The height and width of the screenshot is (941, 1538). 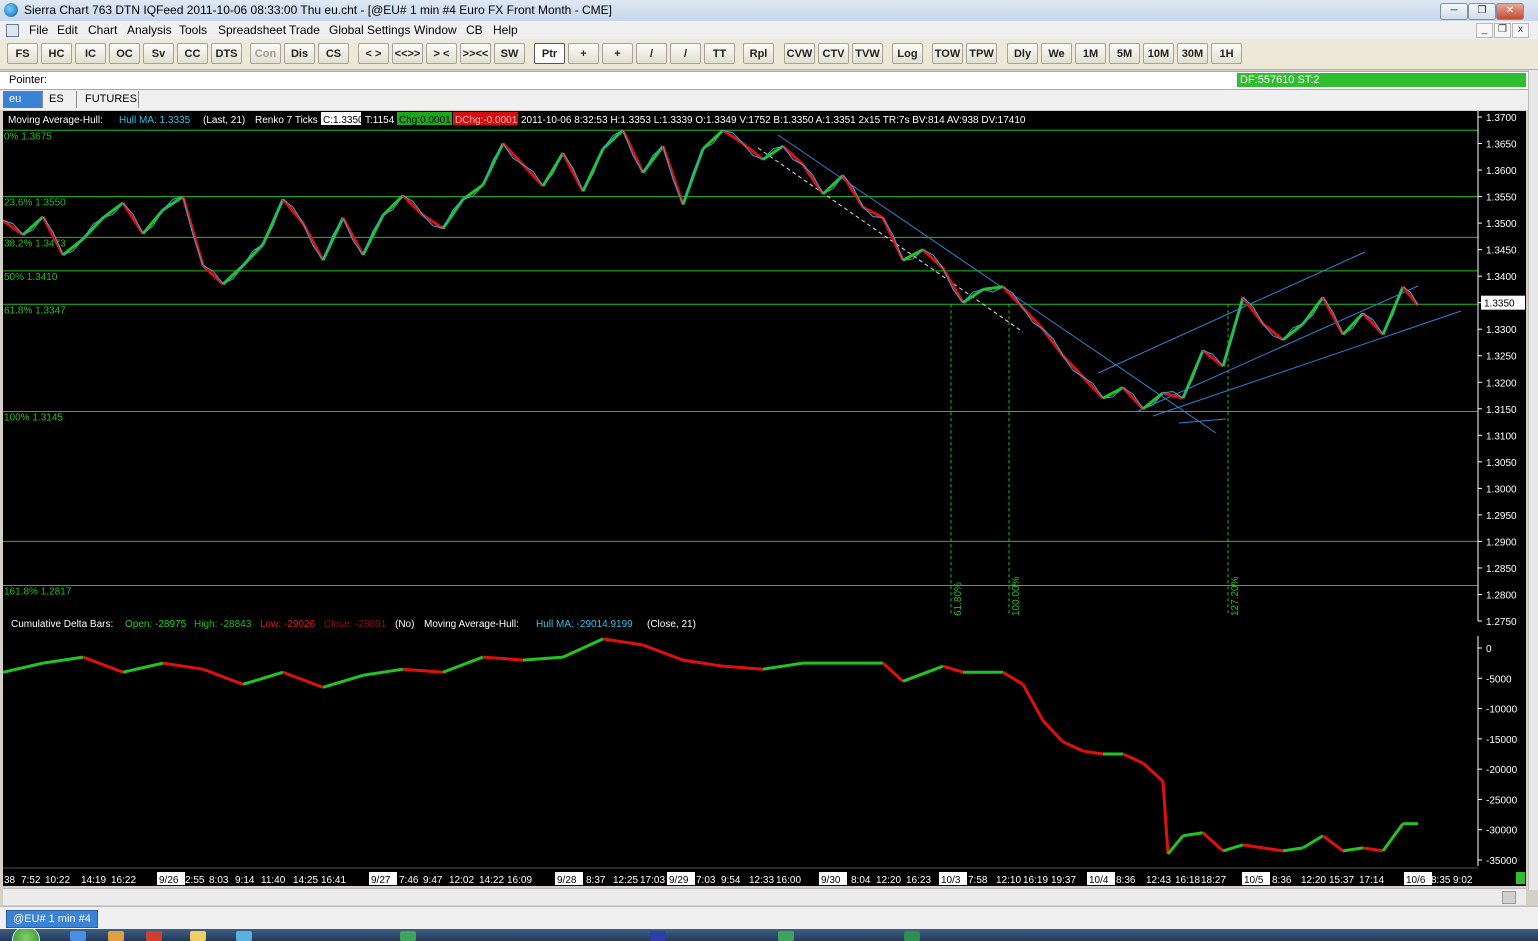 What do you see at coordinates (509, 53) in the screenshot?
I see `sw-button: SW` at bounding box center [509, 53].